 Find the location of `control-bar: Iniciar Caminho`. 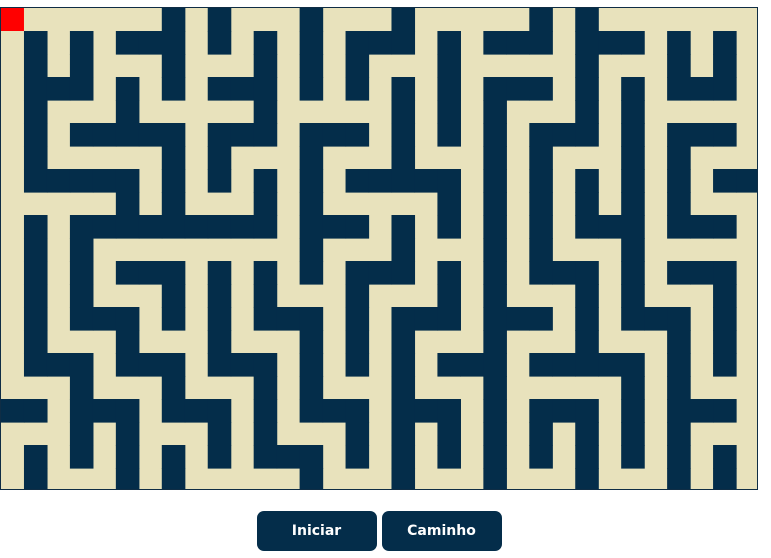

control-bar: Iniciar Caminho is located at coordinates (379, 531).